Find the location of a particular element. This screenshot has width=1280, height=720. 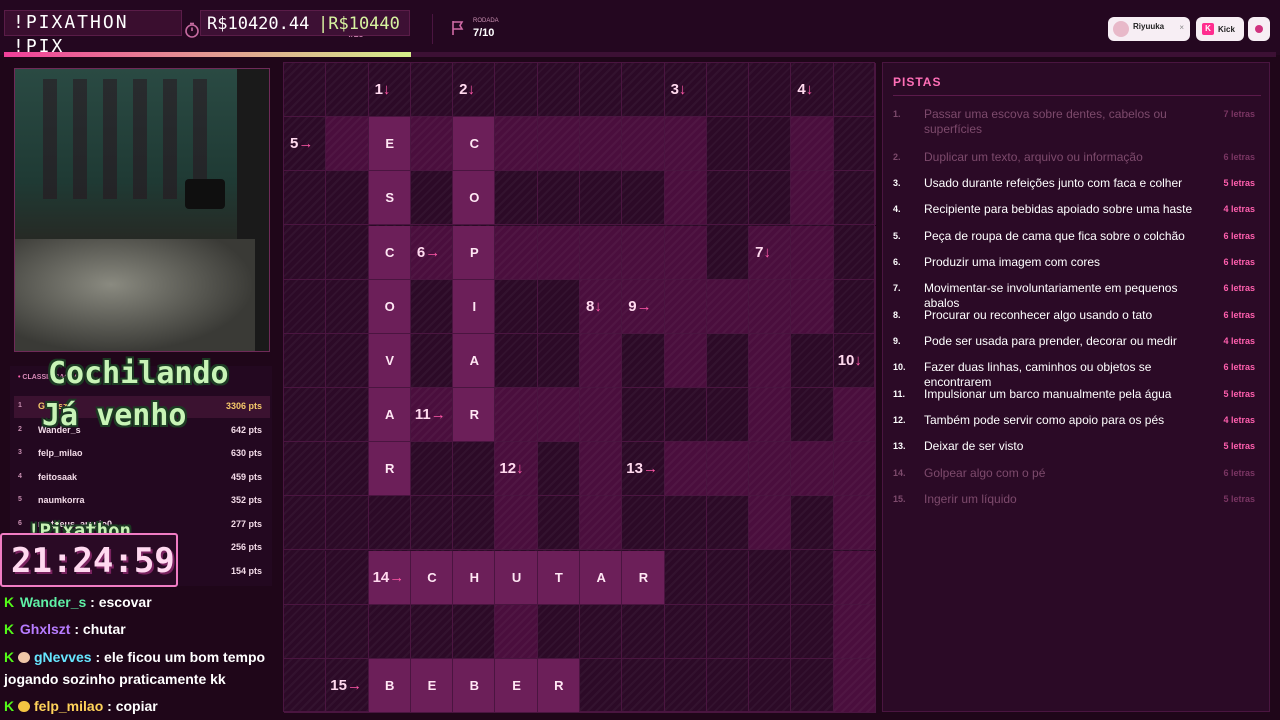

chat-username: Wander_s is located at coordinates (53, 602).